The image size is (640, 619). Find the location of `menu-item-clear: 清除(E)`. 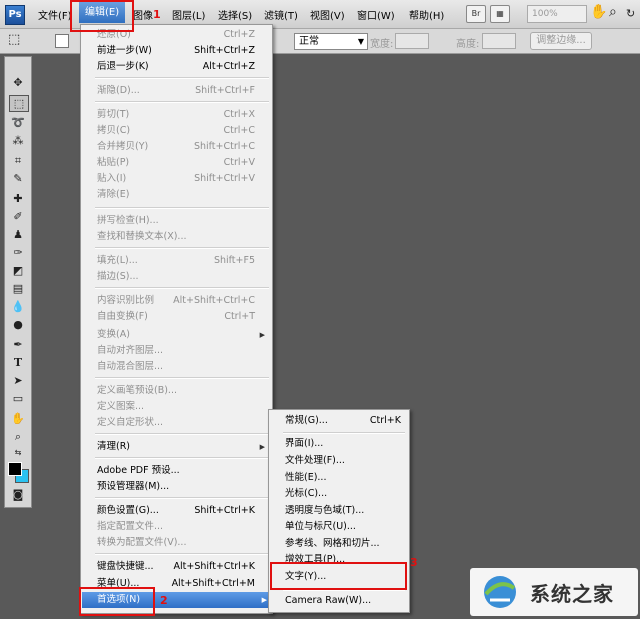

menu-item-clear: 清除(E) is located at coordinates (182, 195).